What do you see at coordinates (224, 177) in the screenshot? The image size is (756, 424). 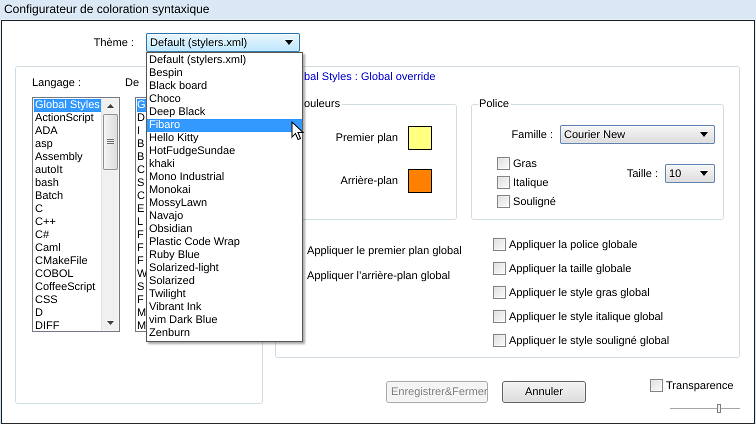 I see `theme-option: Mono Industrial` at bounding box center [224, 177].